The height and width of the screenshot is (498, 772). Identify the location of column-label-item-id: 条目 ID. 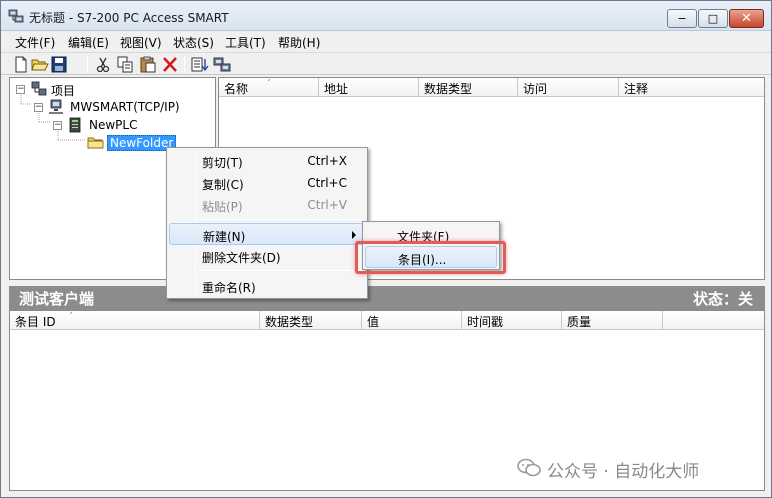
(35, 322).